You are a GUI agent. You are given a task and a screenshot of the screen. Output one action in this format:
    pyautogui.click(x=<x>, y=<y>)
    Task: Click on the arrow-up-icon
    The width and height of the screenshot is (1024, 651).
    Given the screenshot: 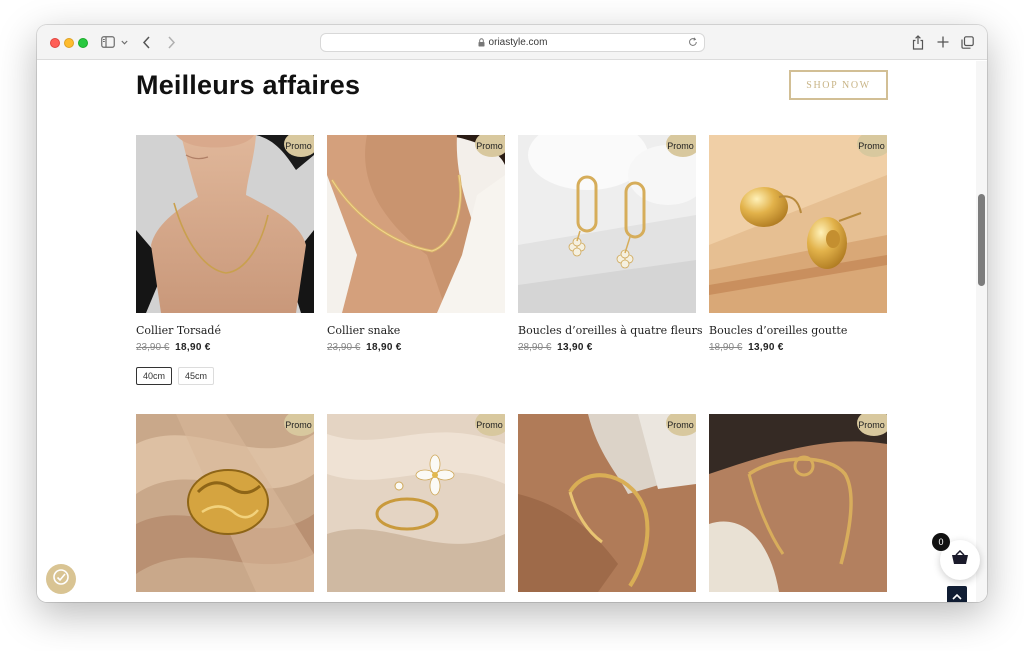 What is the action you would take?
    pyautogui.click(x=957, y=594)
    